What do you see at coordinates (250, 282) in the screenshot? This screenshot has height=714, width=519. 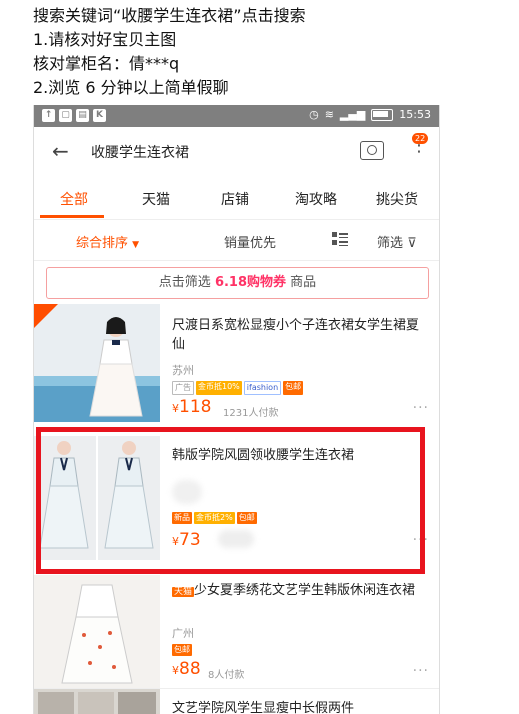 I see `coupon-highlight: 6.18购物券` at bounding box center [250, 282].